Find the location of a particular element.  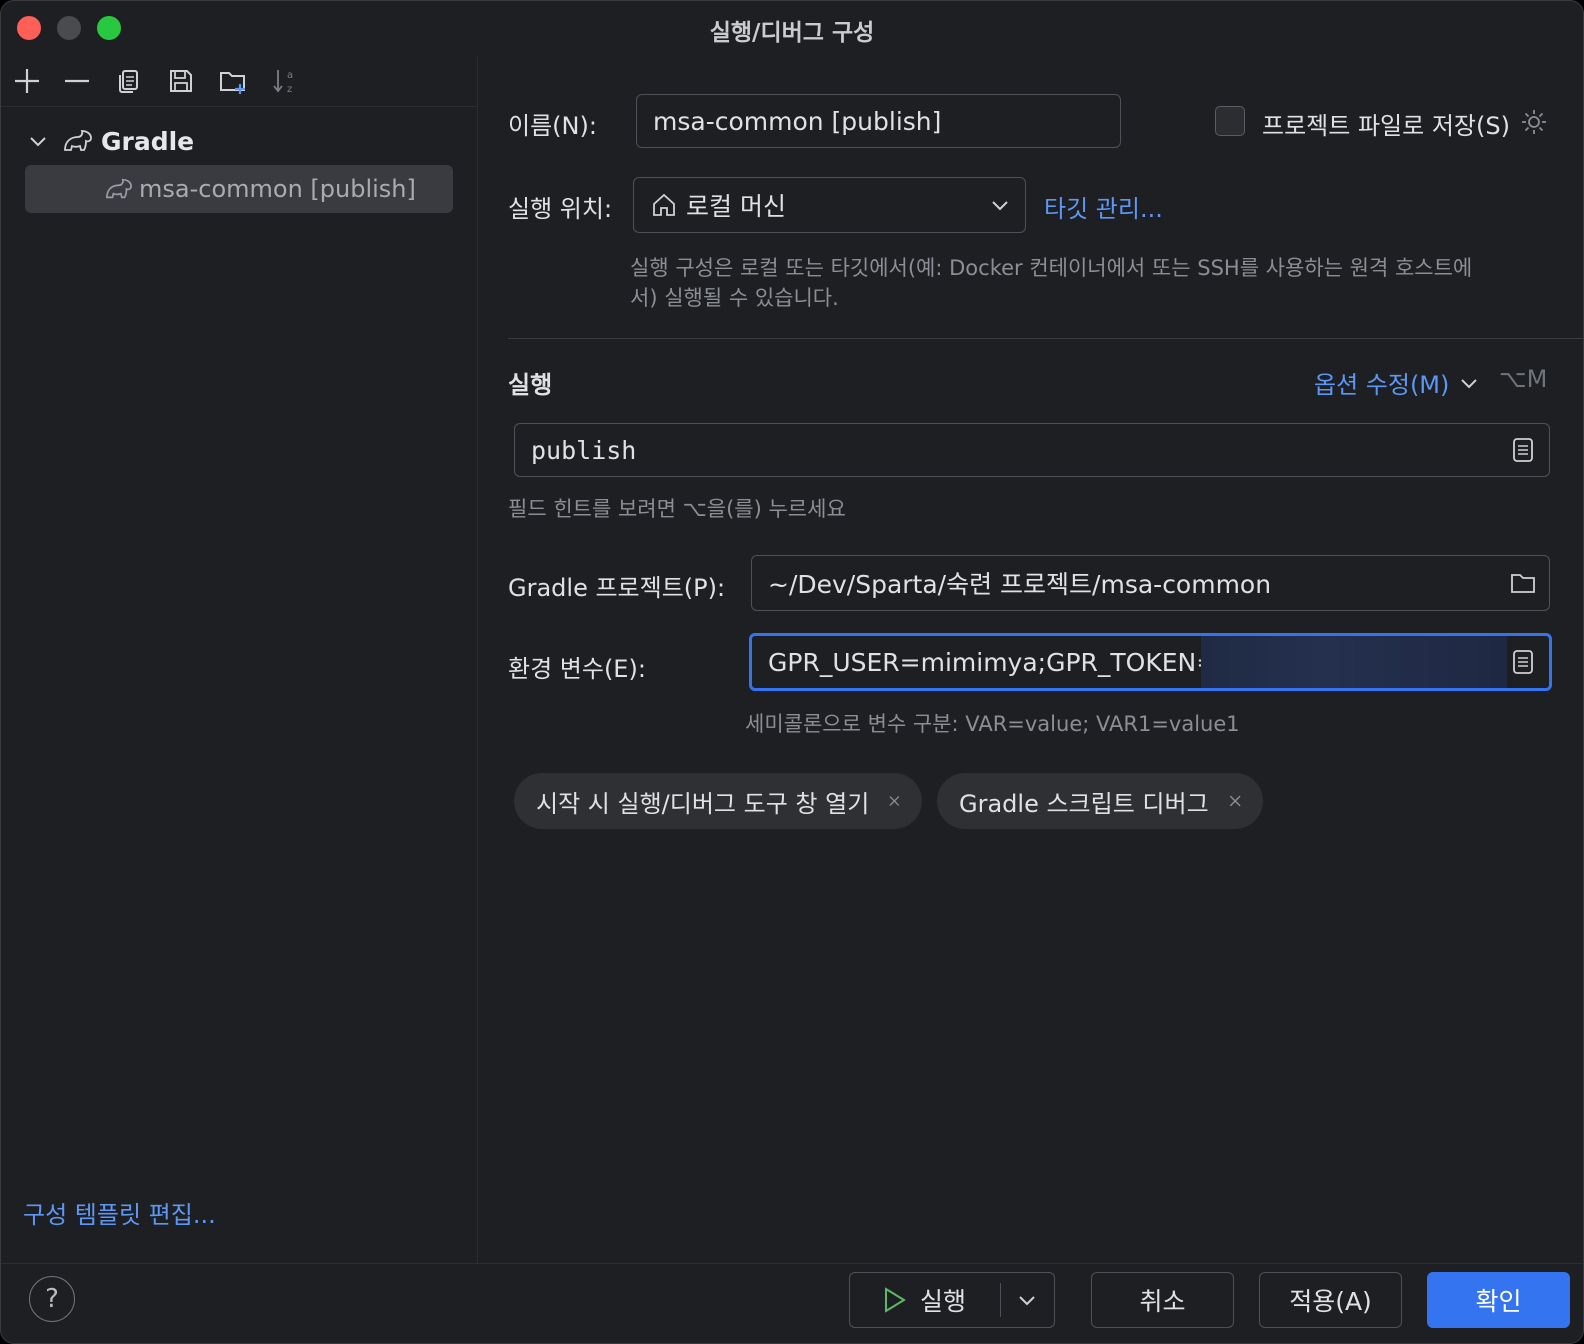

sort-az-icon: az is located at coordinates (283, 82).